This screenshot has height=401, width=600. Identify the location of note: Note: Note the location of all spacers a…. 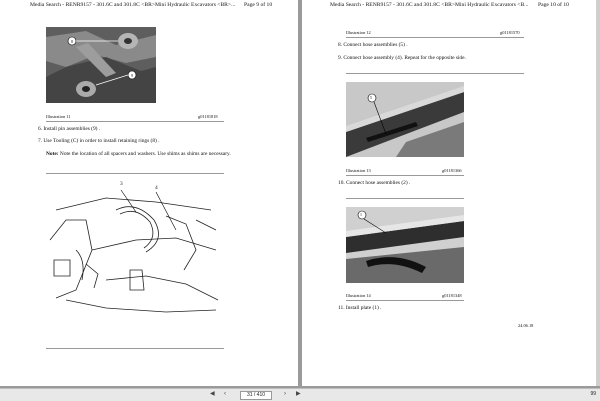
(138, 154).